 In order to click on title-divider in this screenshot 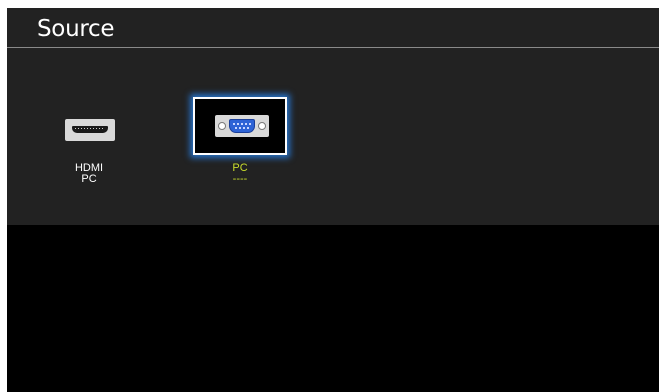, I will do `click(333, 47)`.